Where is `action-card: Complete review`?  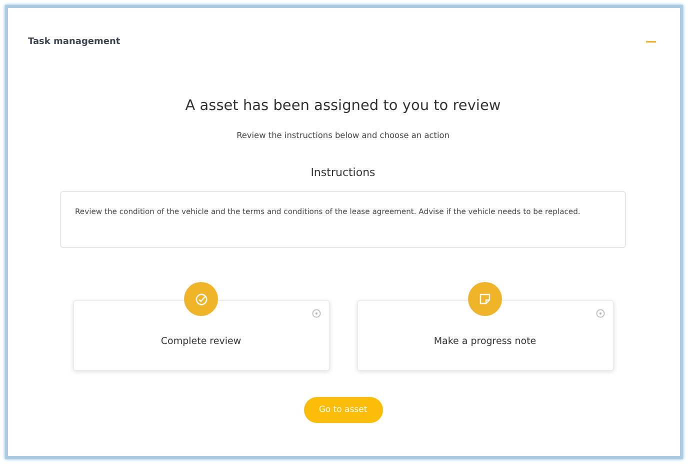
action-card: Complete review is located at coordinates (201, 335).